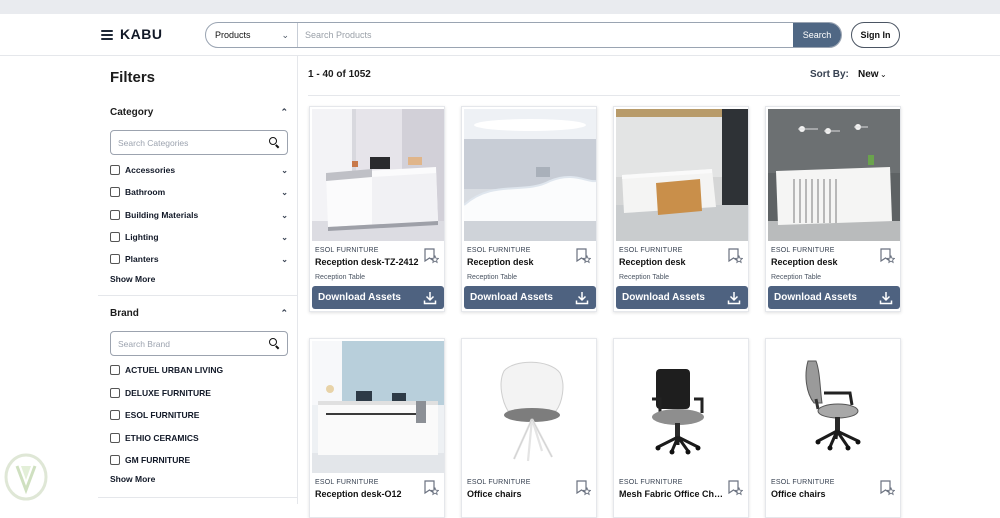 The image size is (1000, 518). I want to click on search-bar: Products ⌄ Search, so click(523, 35).